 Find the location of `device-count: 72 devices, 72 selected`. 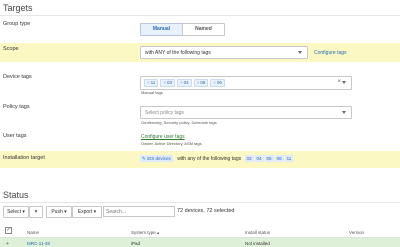

device-count: 72 devices, 72 selected is located at coordinates (206, 211).